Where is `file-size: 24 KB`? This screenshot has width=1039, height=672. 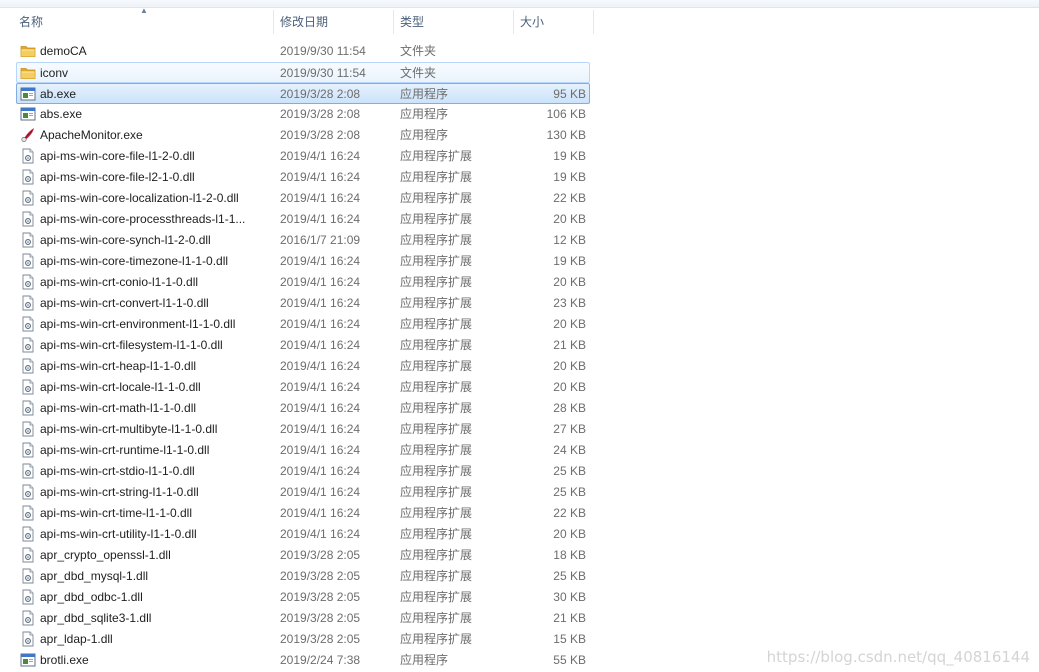 file-size: 24 KB is located at coordinates (569, 450).